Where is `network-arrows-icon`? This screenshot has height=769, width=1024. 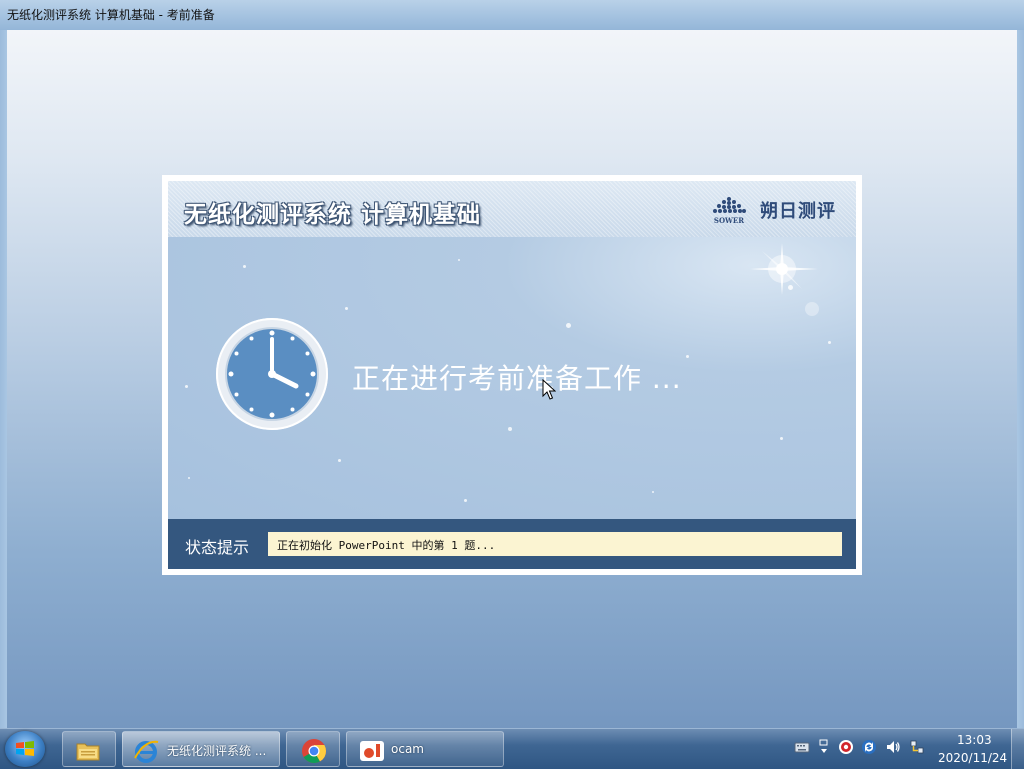
network-arrows-icon is located at coordinates (824, 747).